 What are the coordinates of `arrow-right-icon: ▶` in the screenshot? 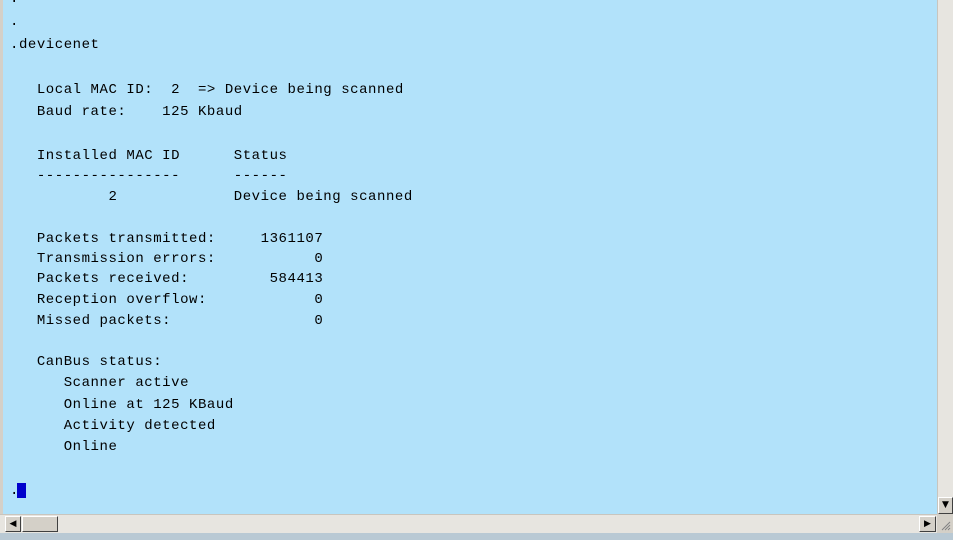 It's located at (927, 523).